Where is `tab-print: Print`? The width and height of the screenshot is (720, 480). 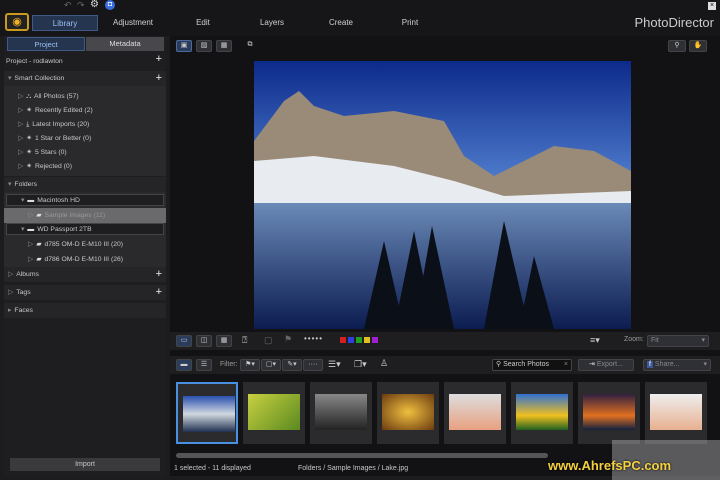
tab-print: Print is located at coordinates (410, 23).